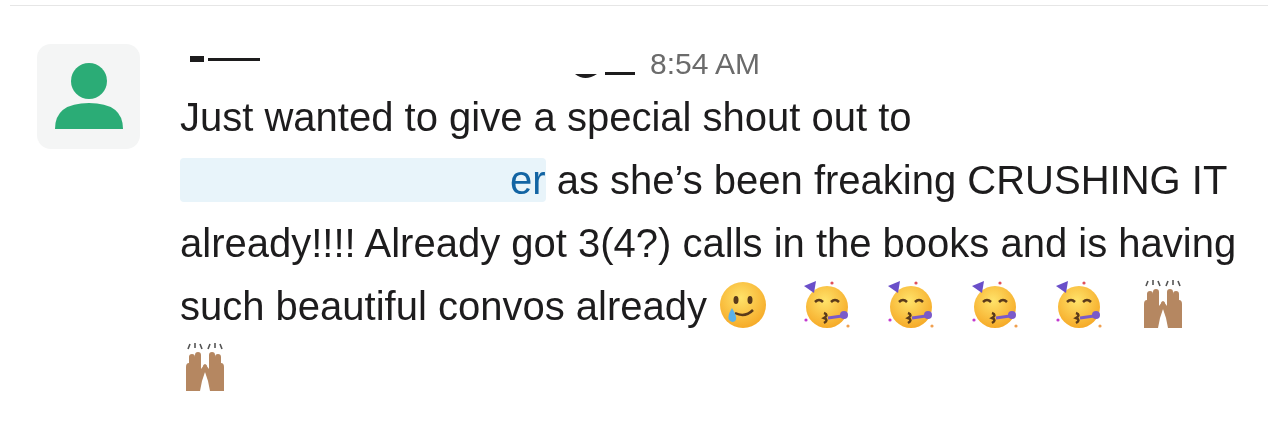 The image size is (1278, 439). What do you see at coordinates (363, 180) in the screenshot?
I see `mention-link: er` at bounding box center [363, 180].